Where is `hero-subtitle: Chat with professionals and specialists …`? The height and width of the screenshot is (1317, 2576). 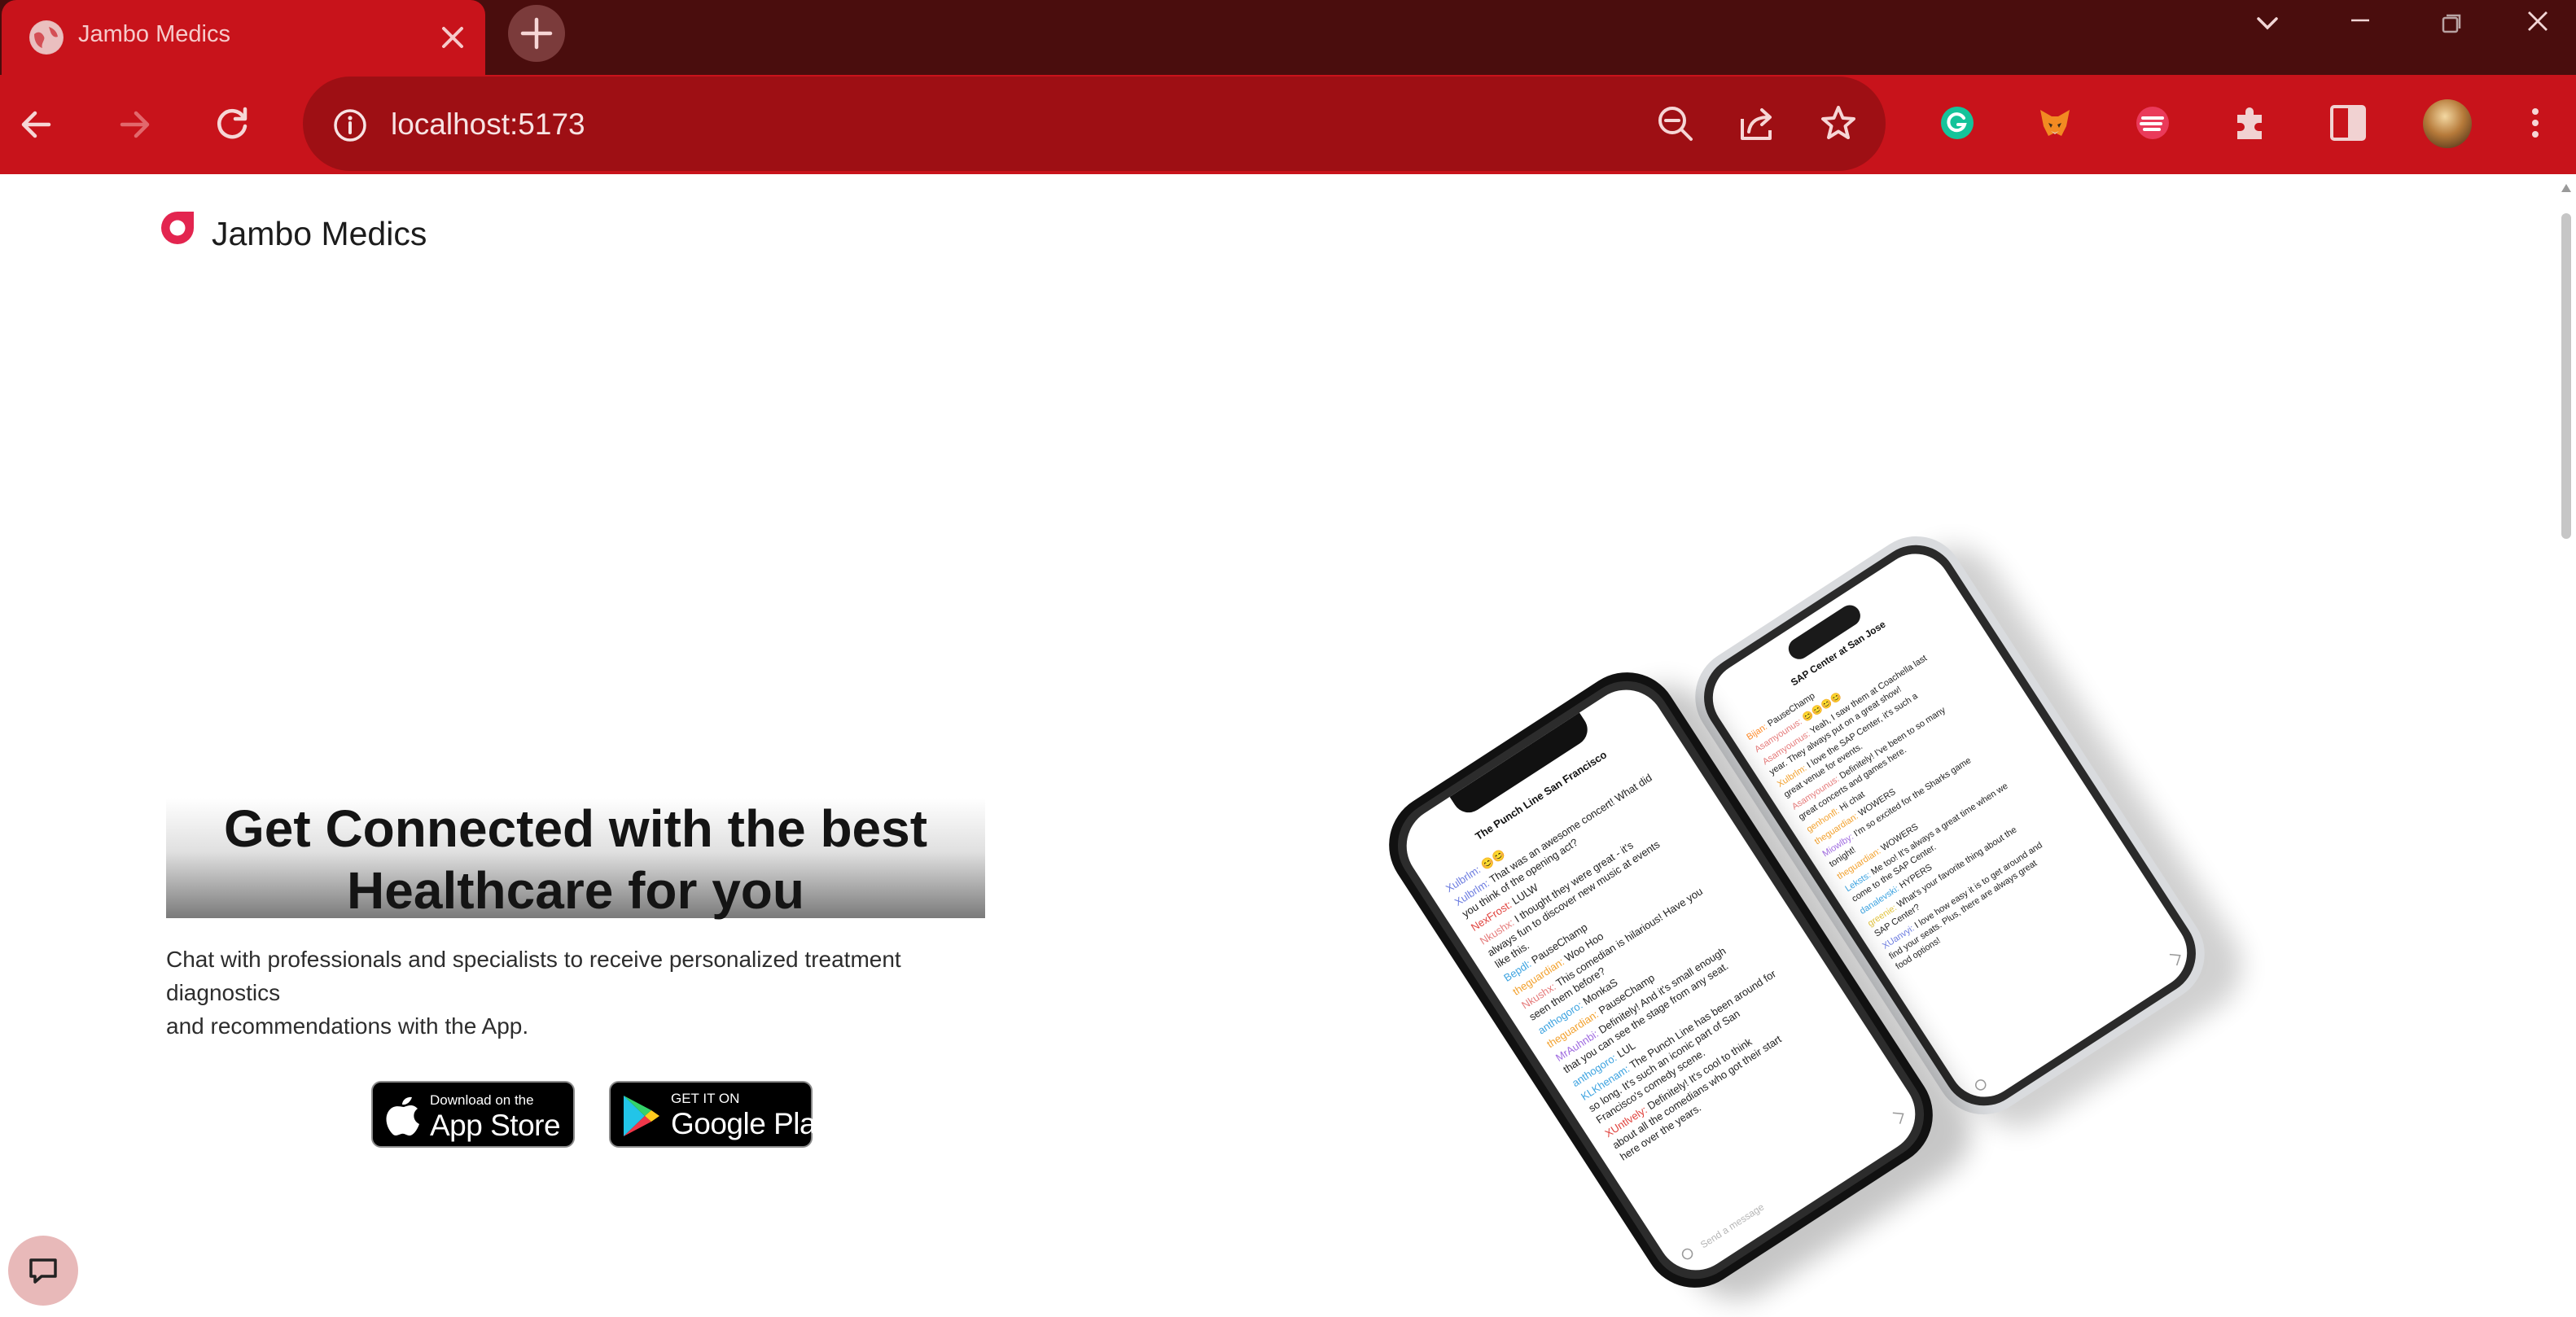
hero-subtitle: Chat with professionals and specialists … is located at coordinates (581, 993).